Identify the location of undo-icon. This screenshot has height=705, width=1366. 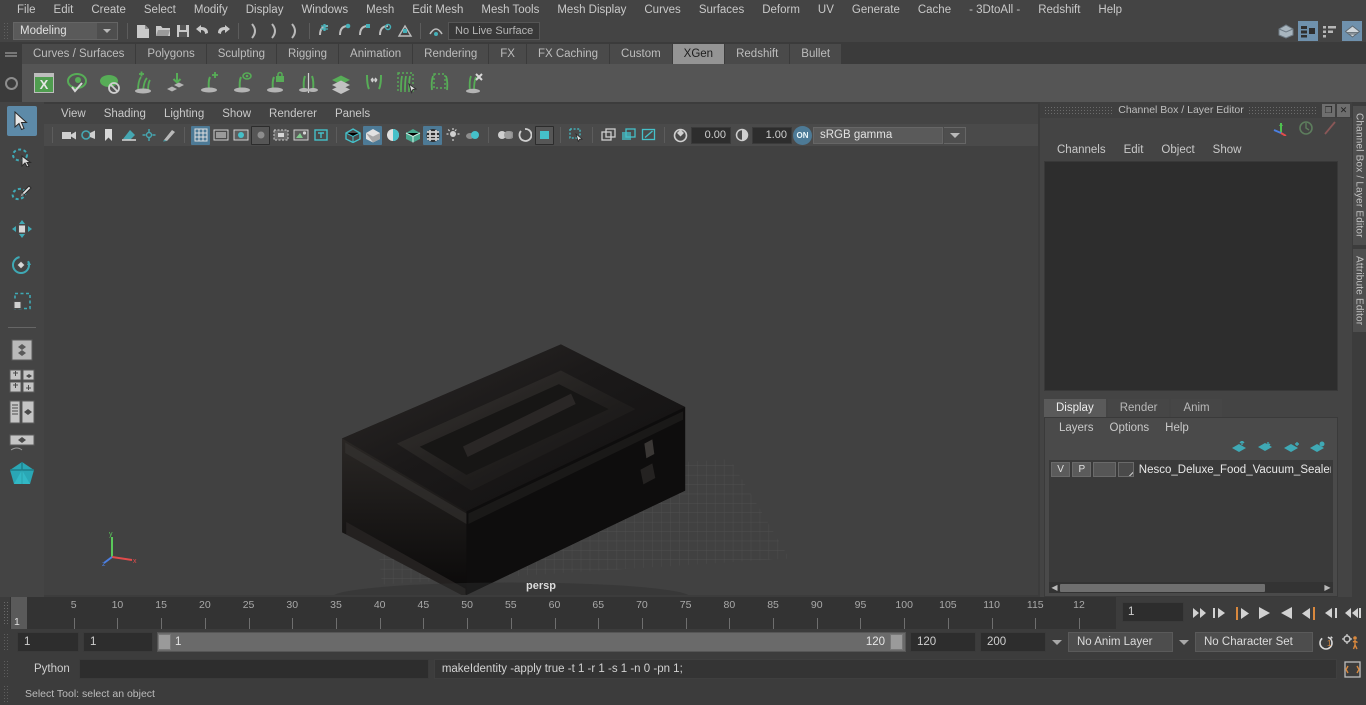
(203, 31).